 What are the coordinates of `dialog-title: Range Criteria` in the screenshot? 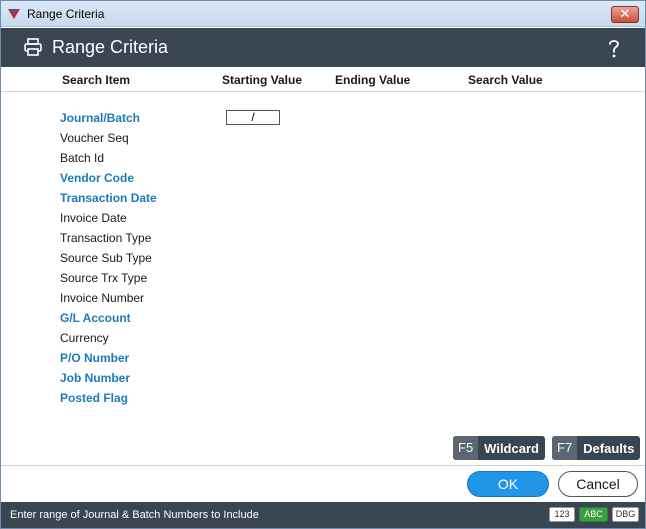 It's located at (110, 47).